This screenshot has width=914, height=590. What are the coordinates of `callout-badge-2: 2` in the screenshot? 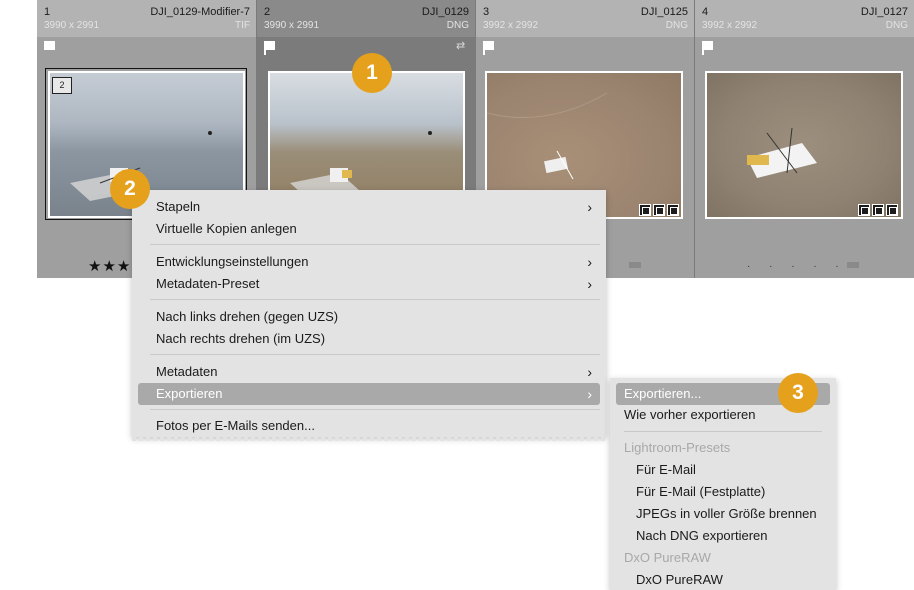 It's located at (130, 189).